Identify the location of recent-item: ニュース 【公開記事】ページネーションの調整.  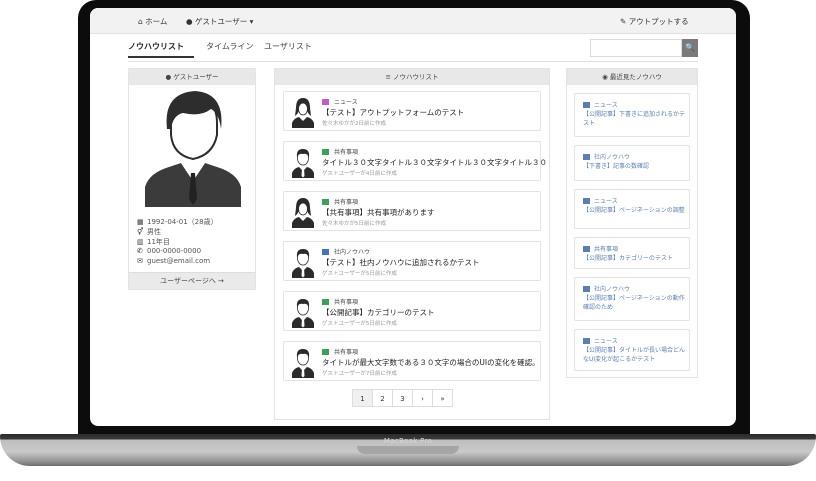
(632, 209).